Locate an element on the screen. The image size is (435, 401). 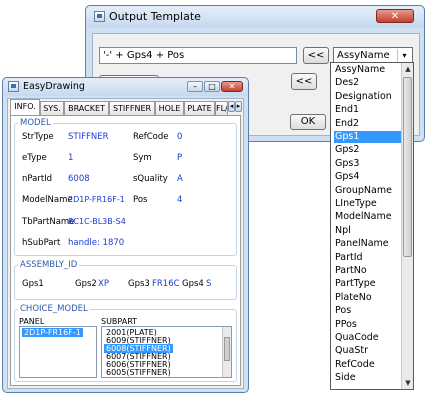
npartid-label: nPartId is located at coordinates (37, 179).